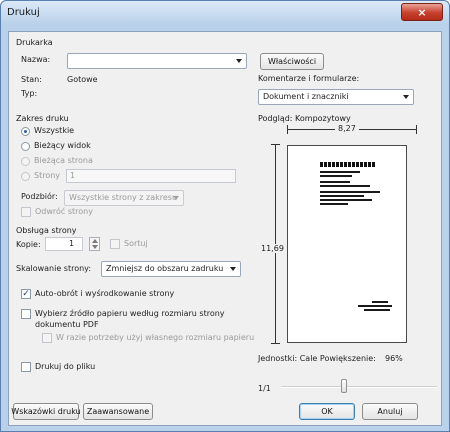  I want to click on spinner-down-icon, so click(95, 247).